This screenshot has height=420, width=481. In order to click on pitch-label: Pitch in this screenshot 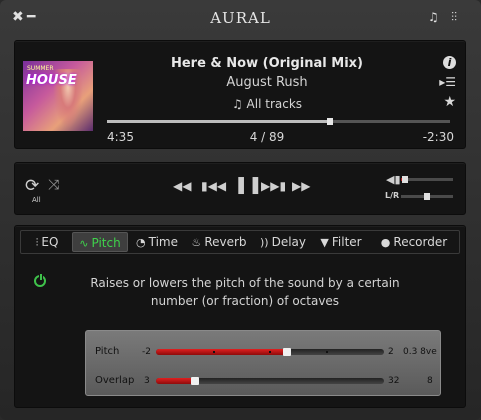, I will do `click(107, 351)`.